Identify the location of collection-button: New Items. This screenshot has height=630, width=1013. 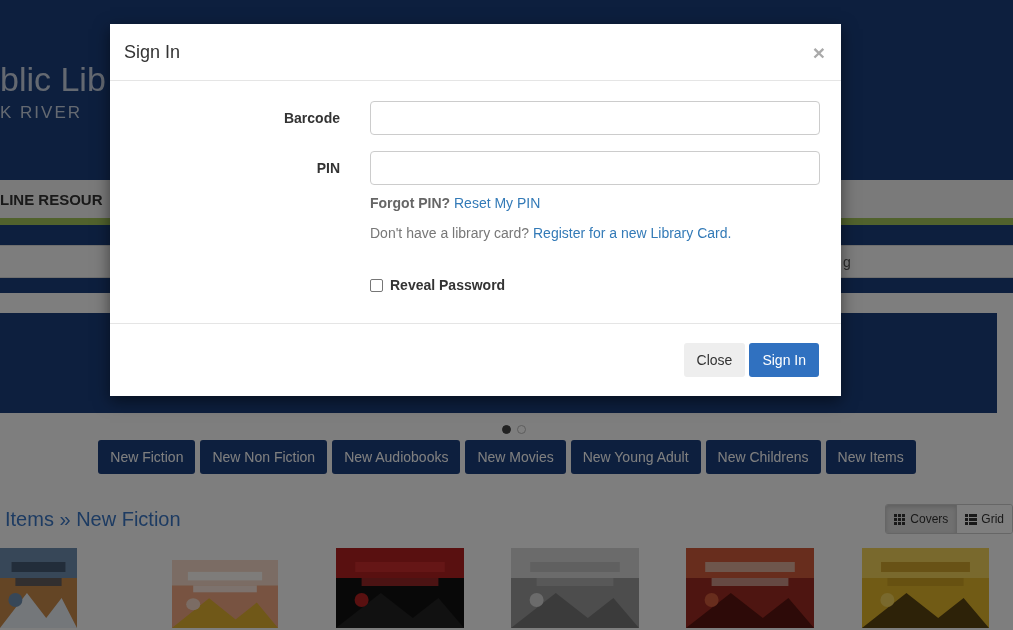
(870, 457).